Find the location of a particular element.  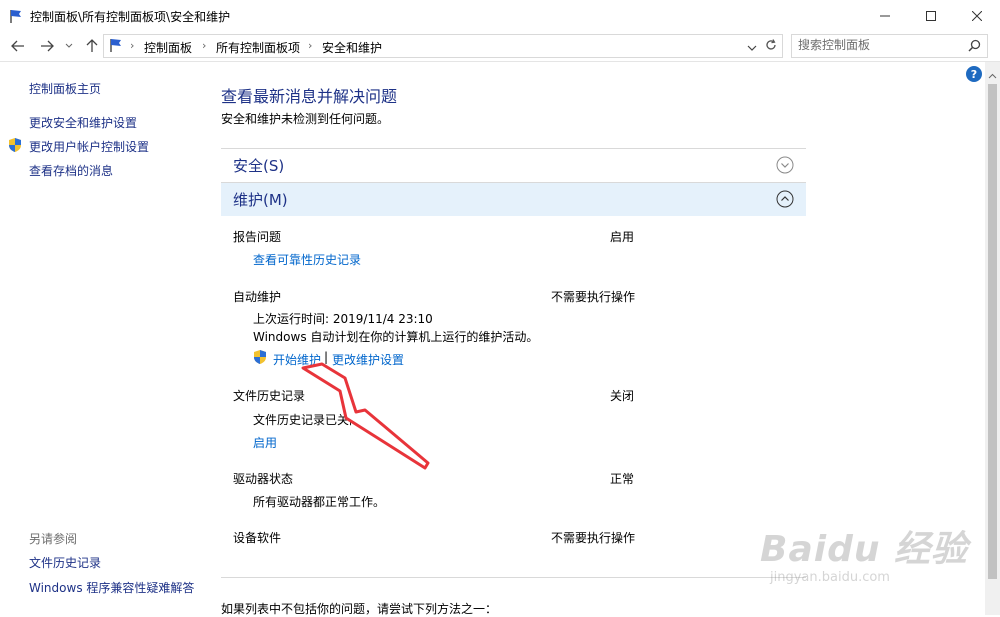

drive-status-title: 驱动器状态 is located at coordinates (263, 479).